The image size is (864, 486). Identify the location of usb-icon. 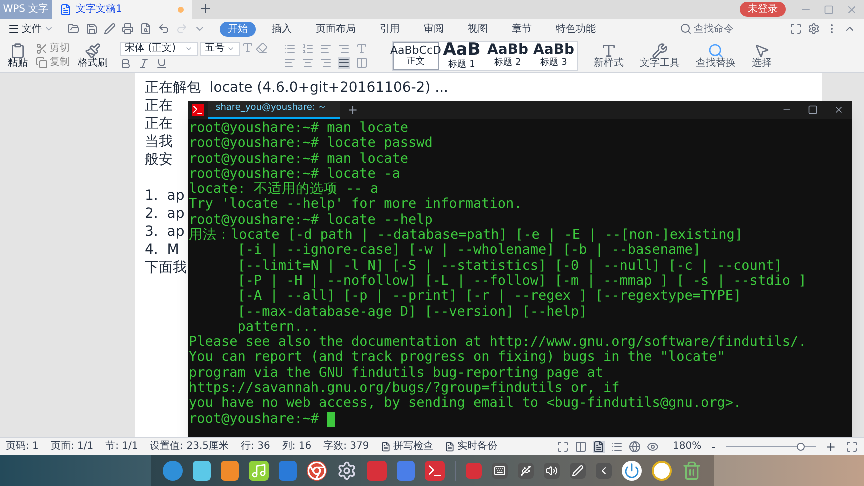
(526, 470).